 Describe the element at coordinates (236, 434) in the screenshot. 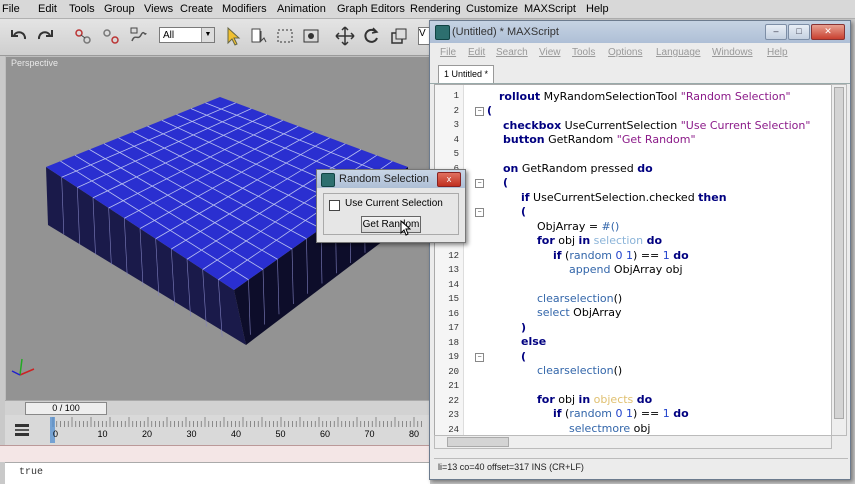

I see `track-tick-label: 40` at that location.